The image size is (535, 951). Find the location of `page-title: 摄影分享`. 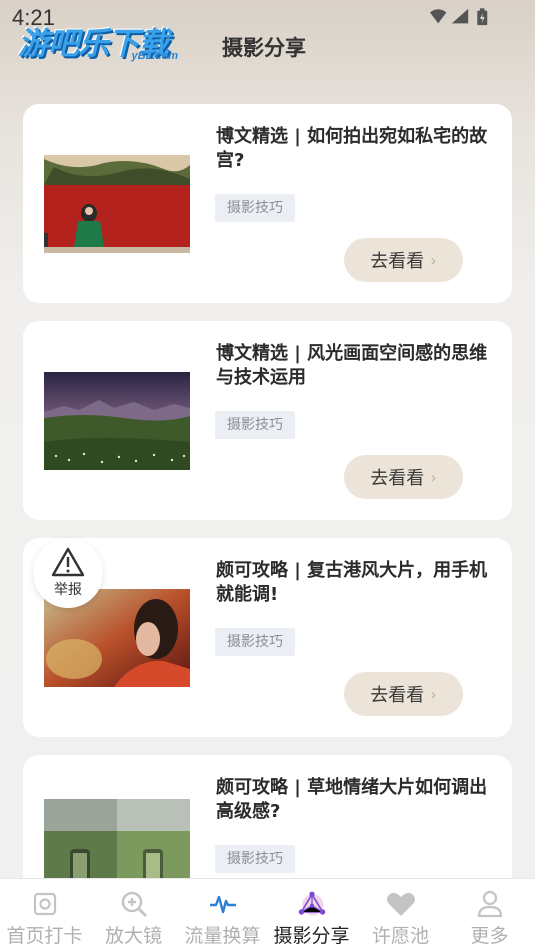

page-title: 摄影分享 is located at coordinates (264, 48).